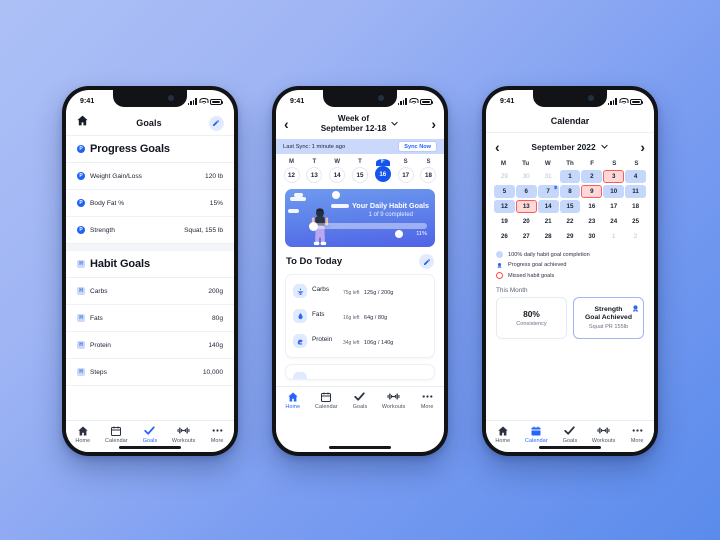 This screenshot has width=720, height=540. What do you see at coordinates (548, 221) in the screenshot?
I see `calendar-day: 21` at bounding box center [548, 221].